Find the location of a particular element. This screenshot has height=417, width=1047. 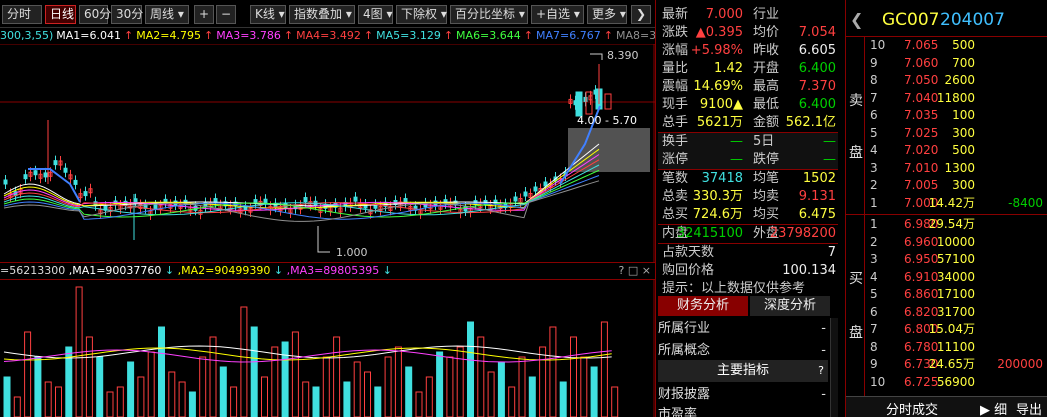

quote-key-2: 均价 is located at coordinates (766, 32).